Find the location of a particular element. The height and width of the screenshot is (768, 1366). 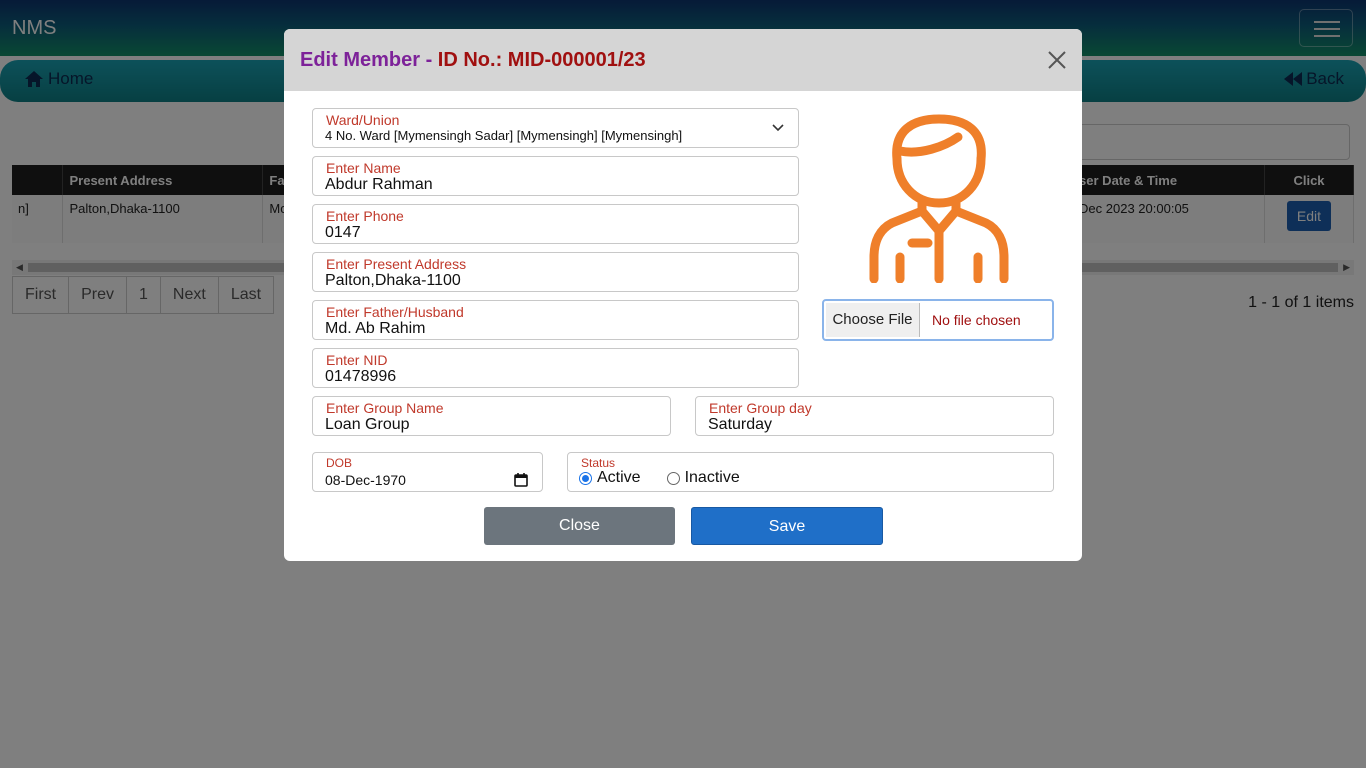

ward-union-label: Ward/Union is located at coordinates (363, 120).